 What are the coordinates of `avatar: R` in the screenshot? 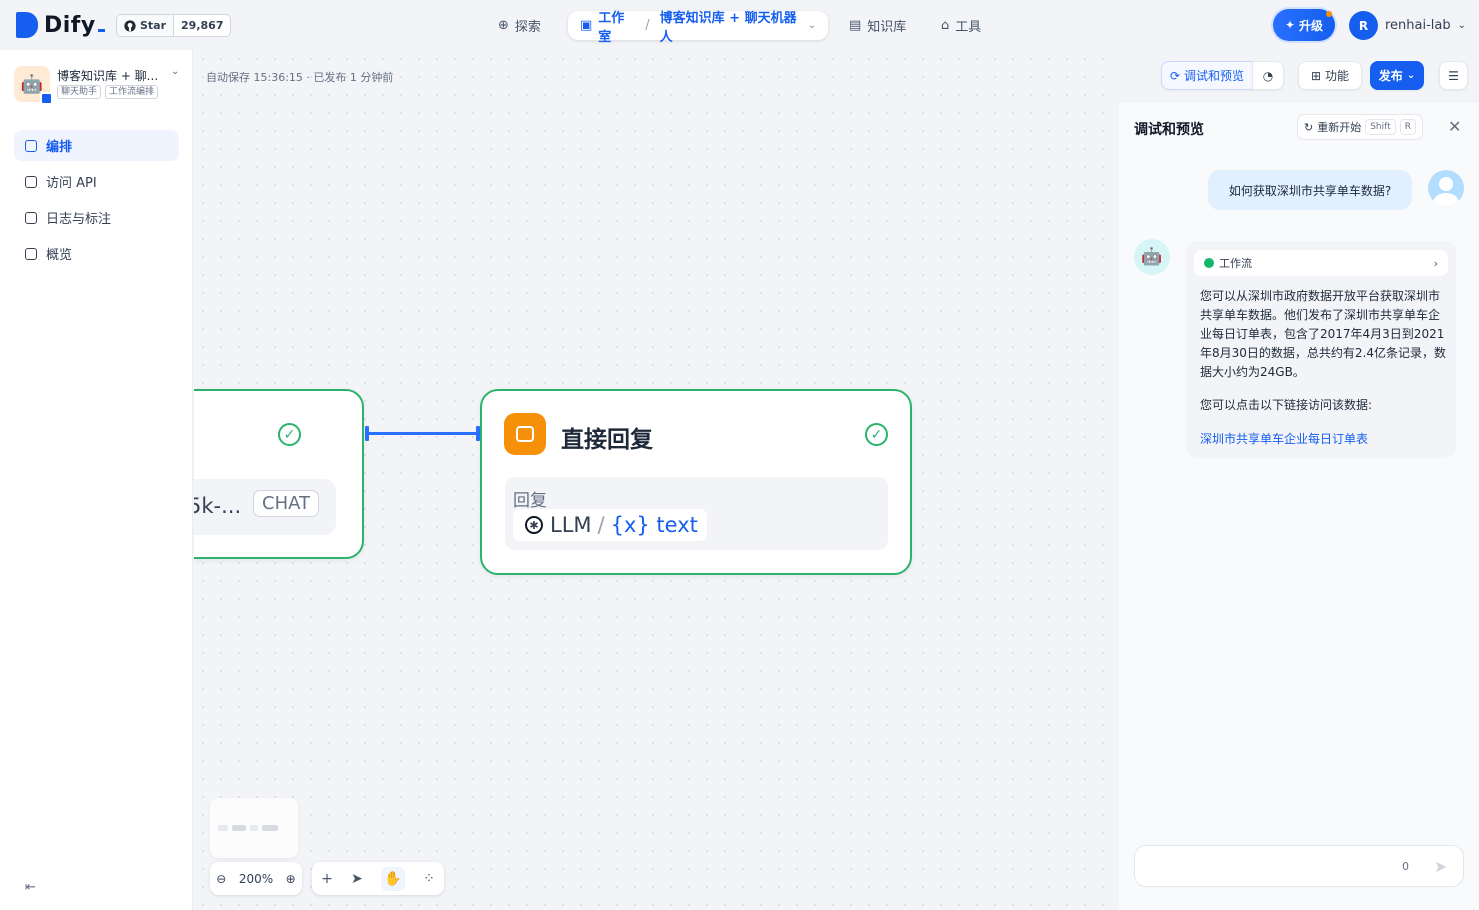 It's located at (1363, 25).